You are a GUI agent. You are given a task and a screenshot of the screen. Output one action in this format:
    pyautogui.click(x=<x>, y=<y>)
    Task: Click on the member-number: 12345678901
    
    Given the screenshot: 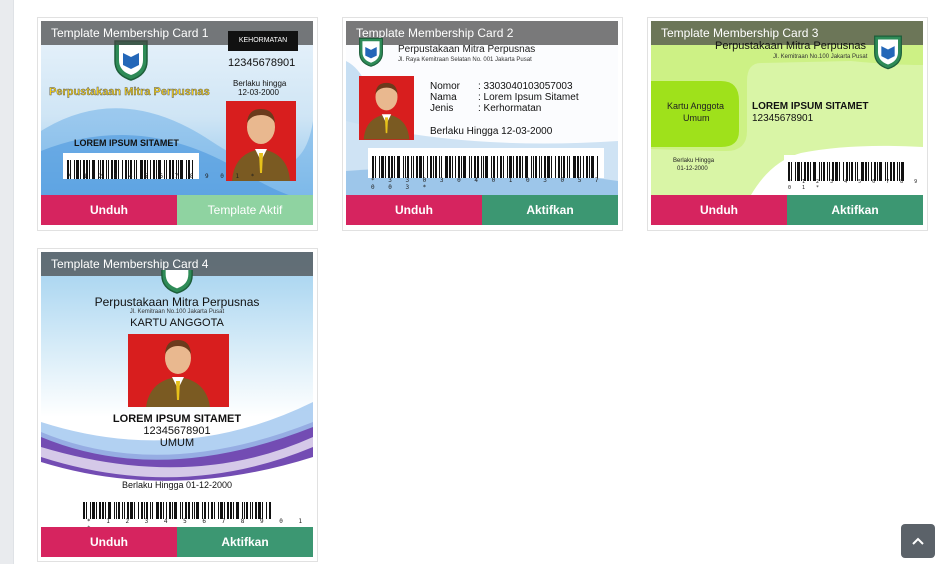 What is the action you would take?
    pyautogui.click(x=783, y=118)
    